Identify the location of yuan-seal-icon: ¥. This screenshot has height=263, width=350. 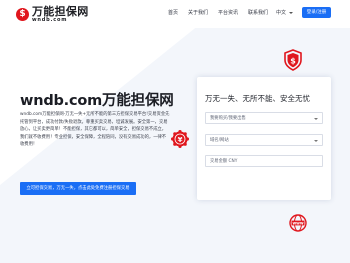
(180, 139).